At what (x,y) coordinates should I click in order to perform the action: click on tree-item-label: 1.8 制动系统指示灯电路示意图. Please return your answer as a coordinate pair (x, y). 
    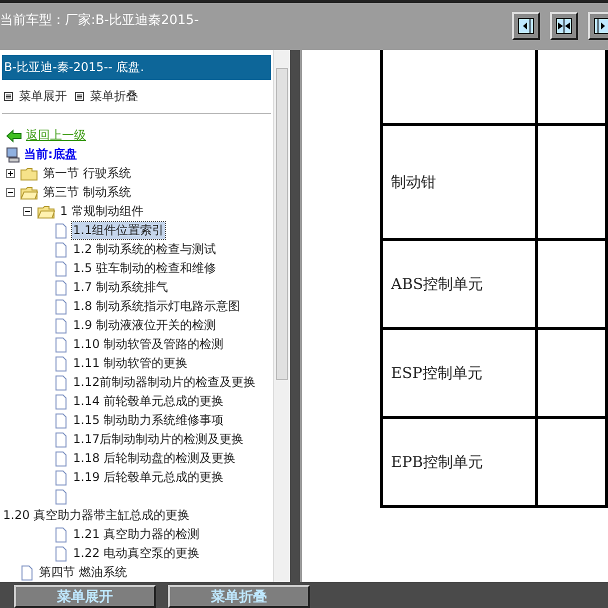
    Looking at the image, I should click on (156, 306).